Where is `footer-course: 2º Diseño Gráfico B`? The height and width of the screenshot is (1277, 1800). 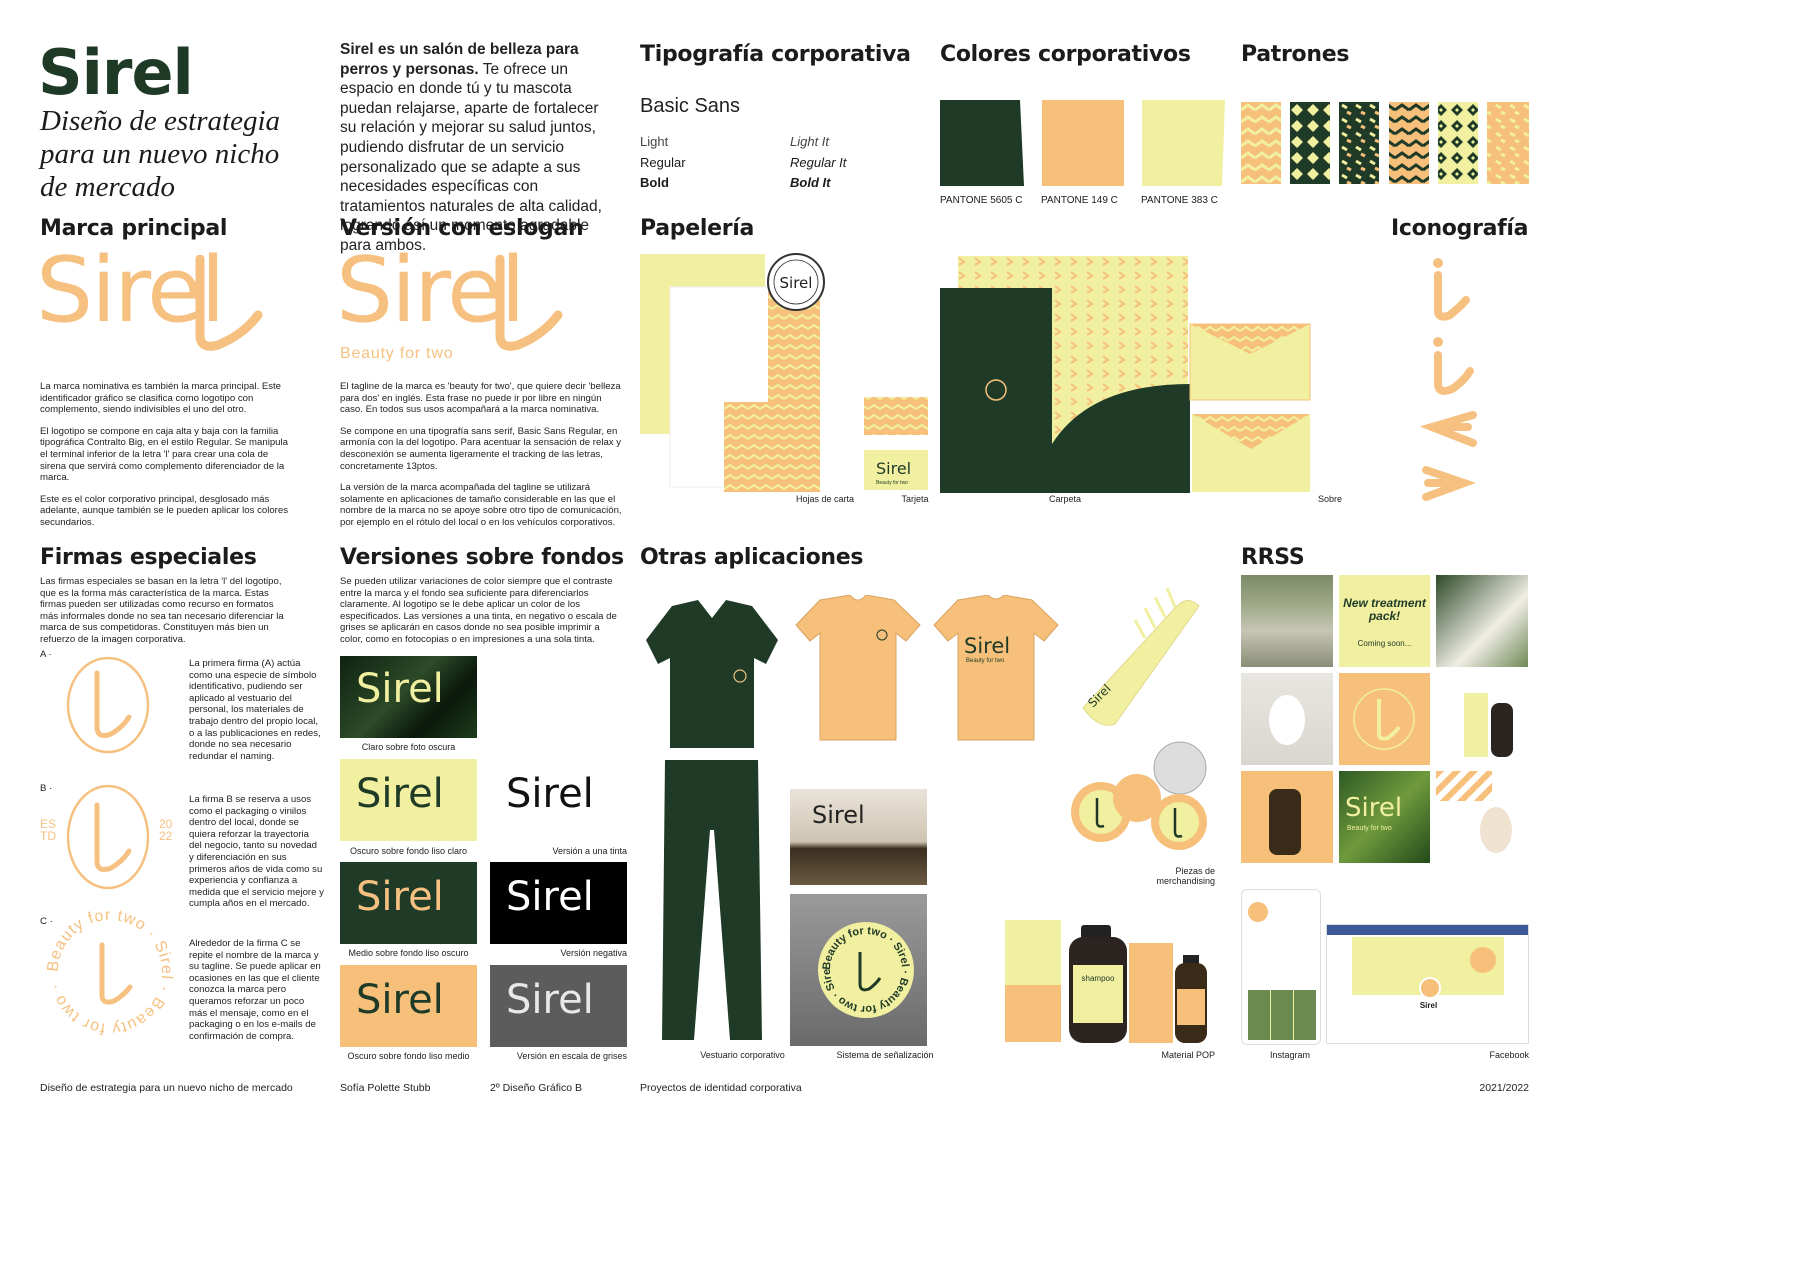 footer-course: 2º Diseño Gráfico B is located at coordinates (536, 1088).